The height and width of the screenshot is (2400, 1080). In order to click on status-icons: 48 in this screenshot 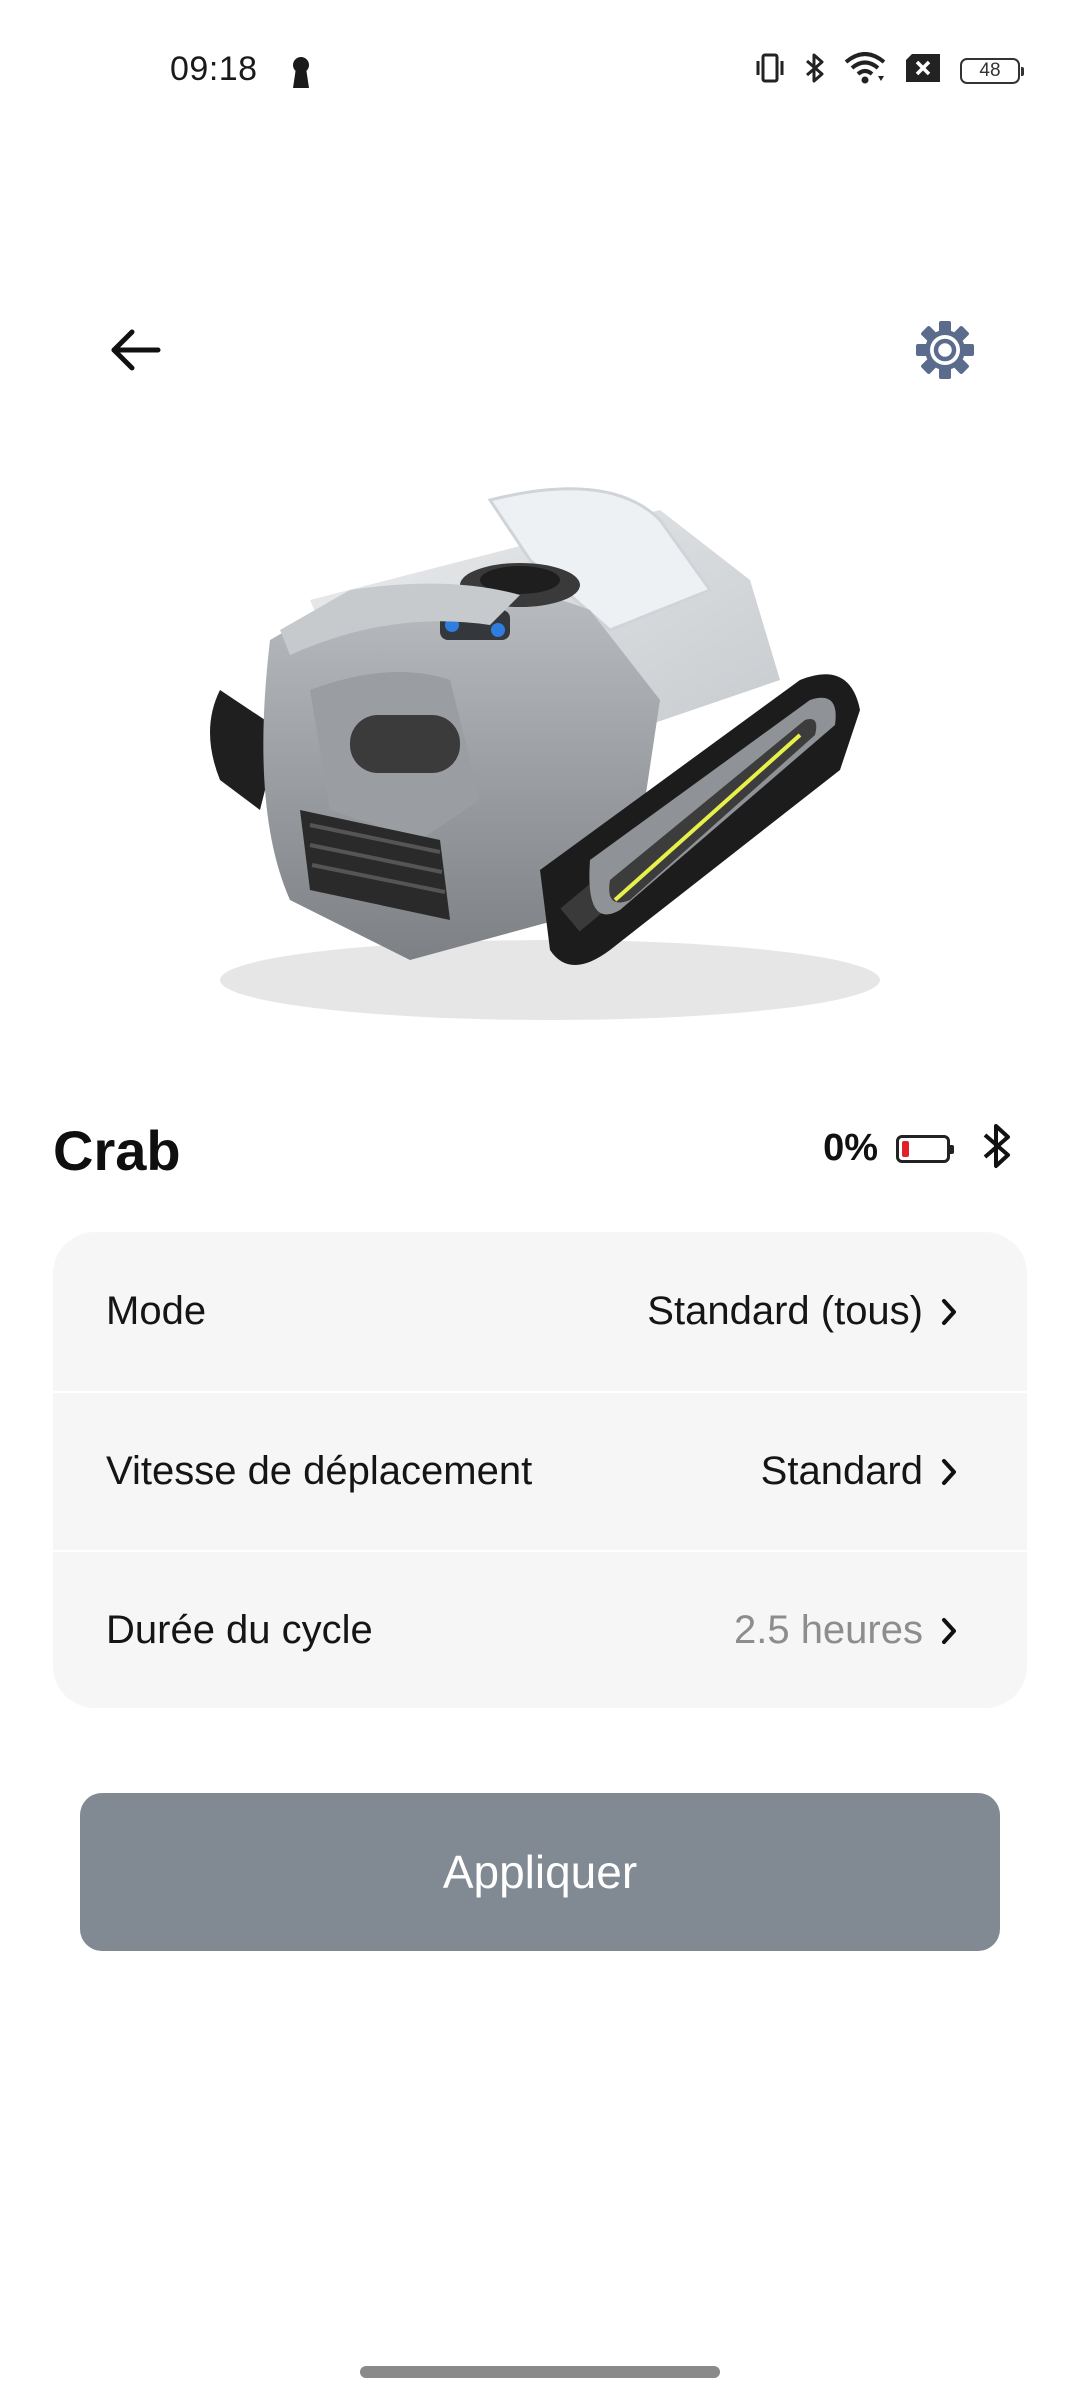, I will do `click(889, 70)`.